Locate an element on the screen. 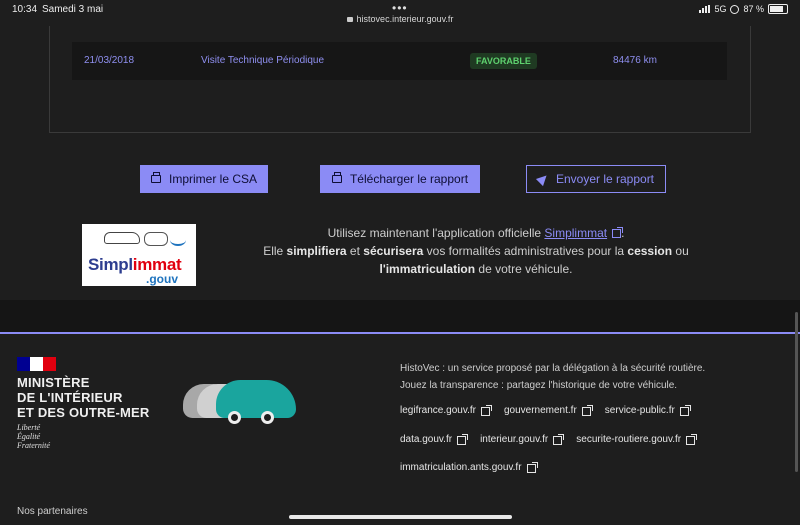 The image size is (800, 525). row-mileage: 84476 km is located at coordinates (635, 60).